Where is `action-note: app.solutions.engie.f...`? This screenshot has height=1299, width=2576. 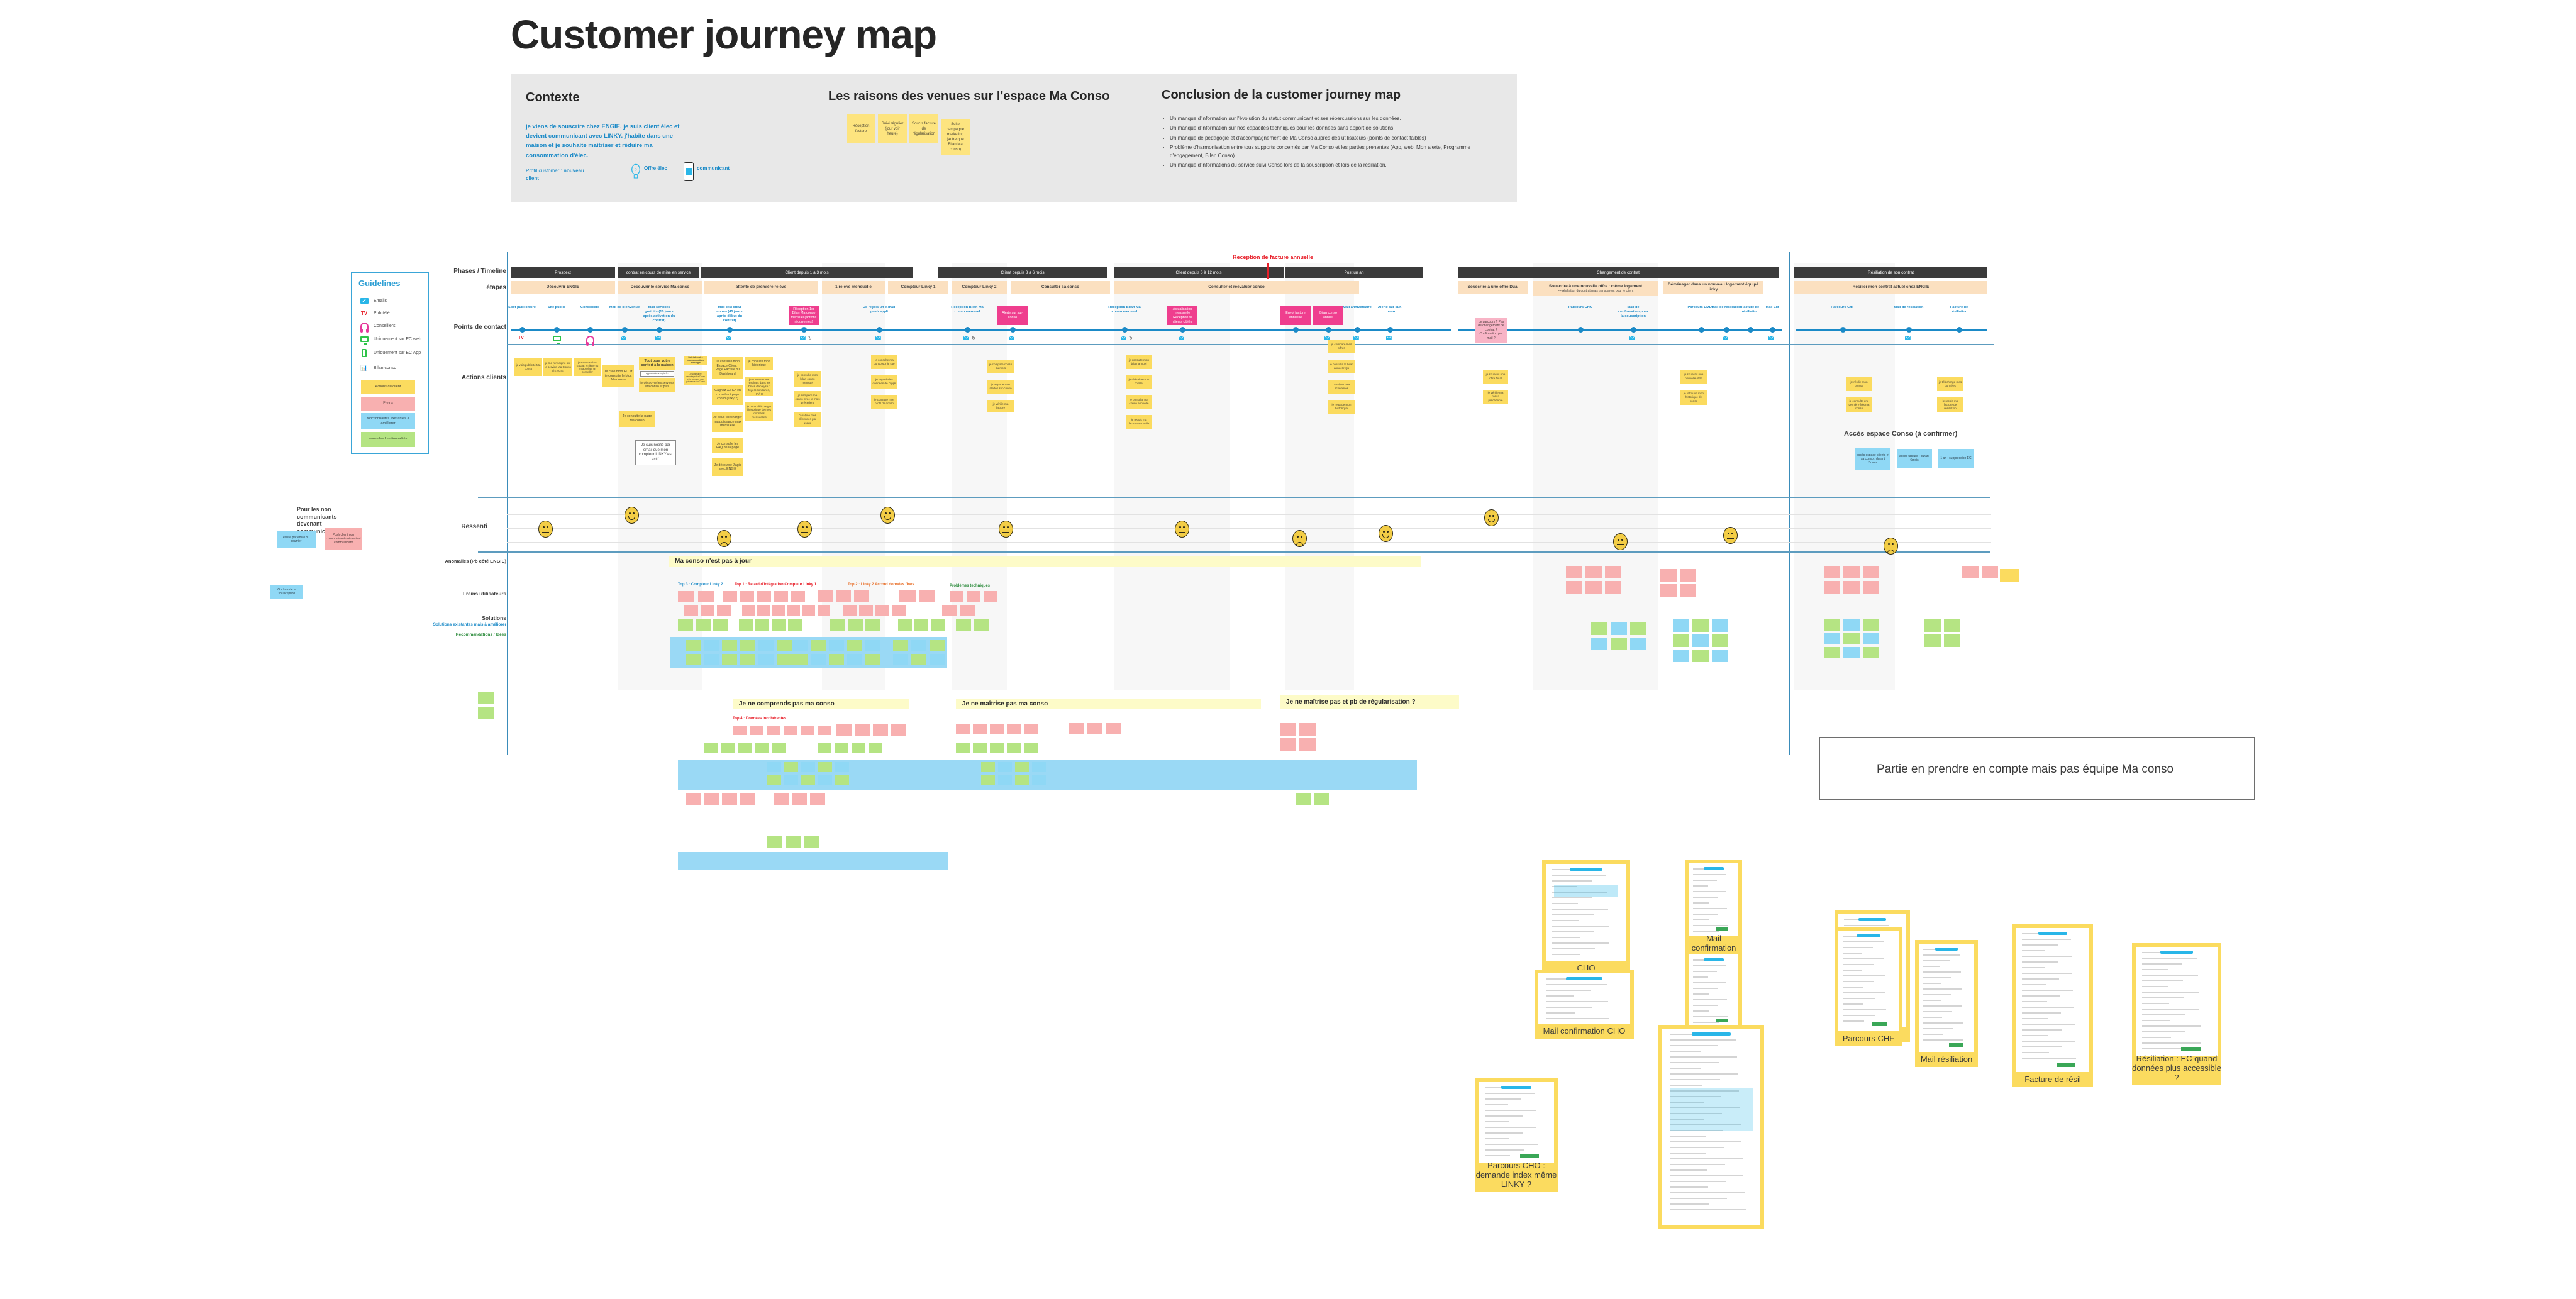 action-note: app.solutions.engie.f... is located at coordinates (657, 374).